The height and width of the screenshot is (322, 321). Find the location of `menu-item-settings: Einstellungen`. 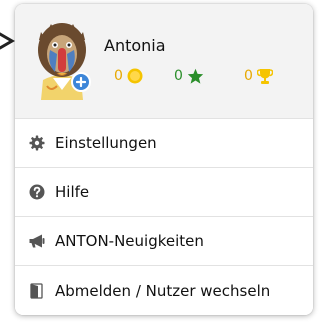

menu-item-settings: Einstellungen is located at coordinates (164, 143).